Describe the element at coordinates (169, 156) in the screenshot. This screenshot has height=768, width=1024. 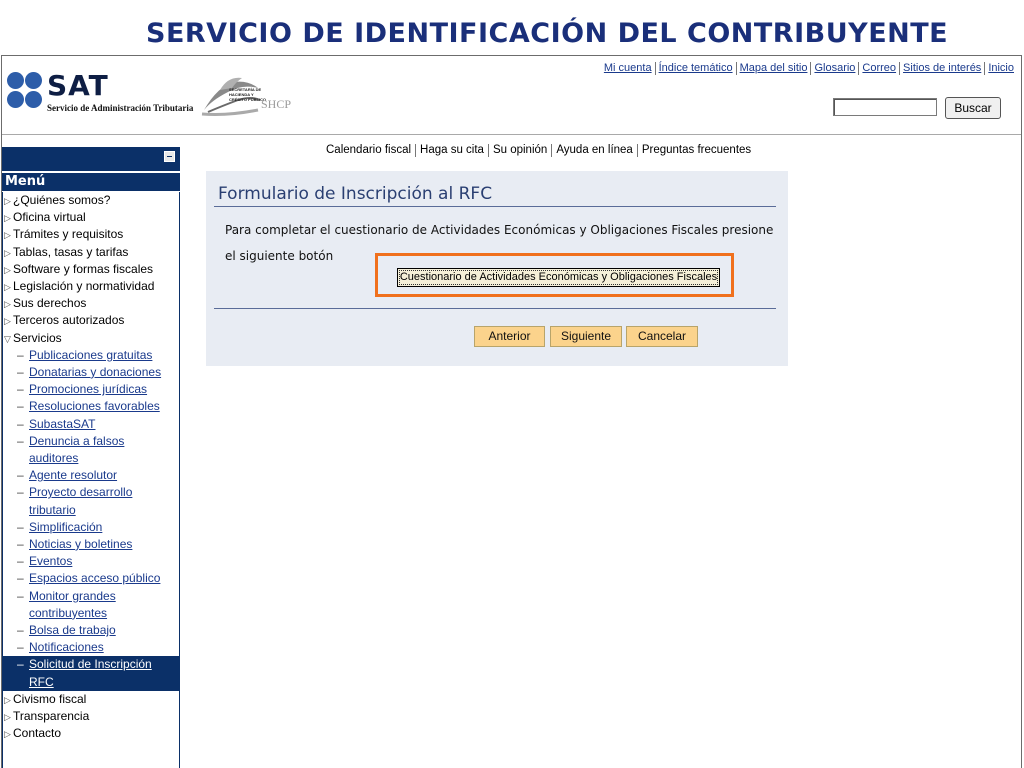
I see `collapse-icon` at that location.